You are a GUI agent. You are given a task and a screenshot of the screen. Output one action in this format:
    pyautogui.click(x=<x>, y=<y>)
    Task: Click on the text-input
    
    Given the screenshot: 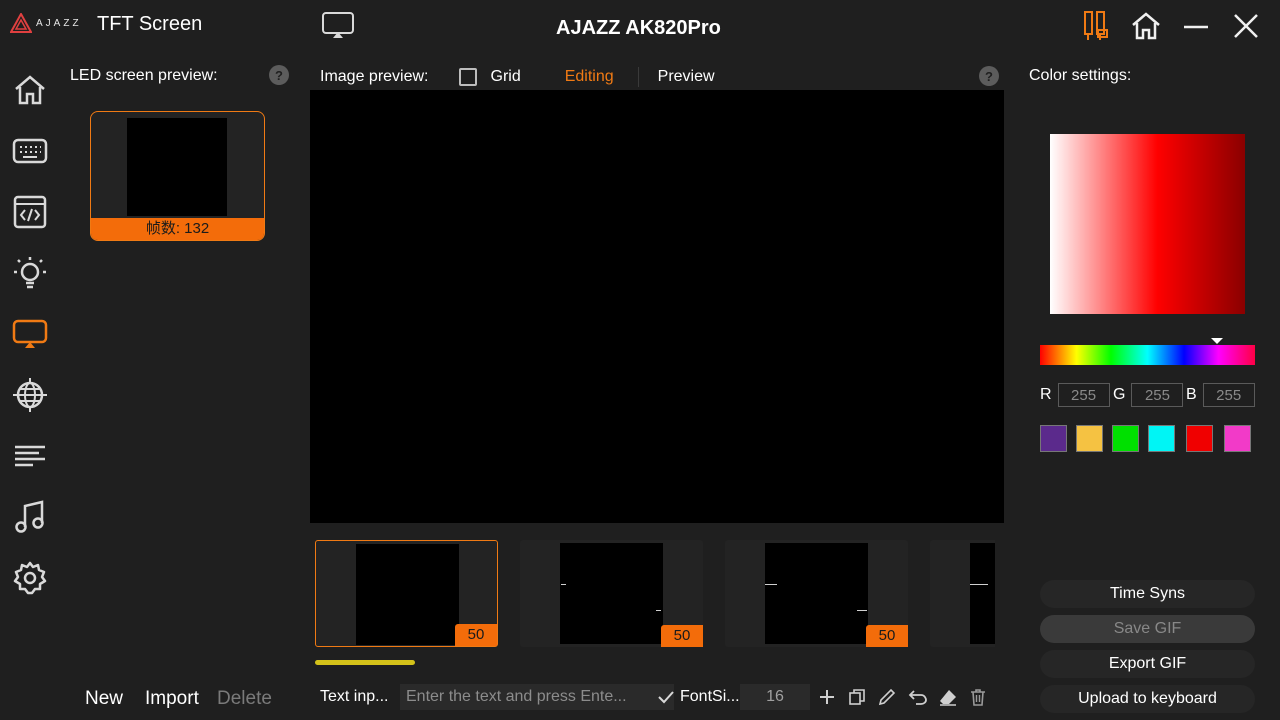 What is the action you would take?
    pyautogui.click(x=537, y=697)
    